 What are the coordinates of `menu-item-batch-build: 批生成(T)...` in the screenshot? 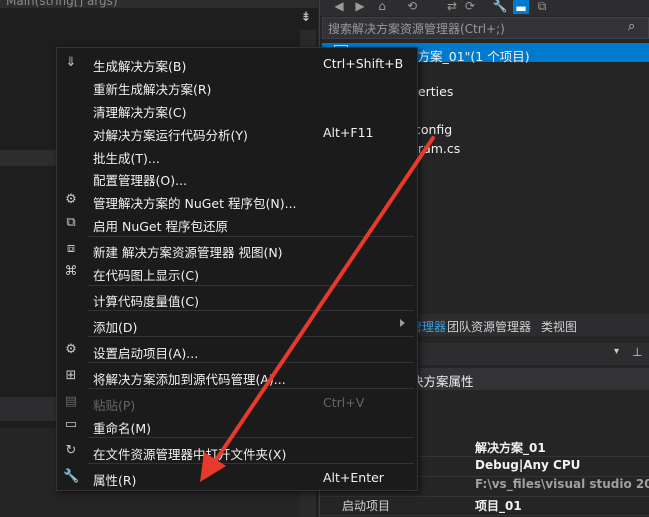 It's located at (237, 155).